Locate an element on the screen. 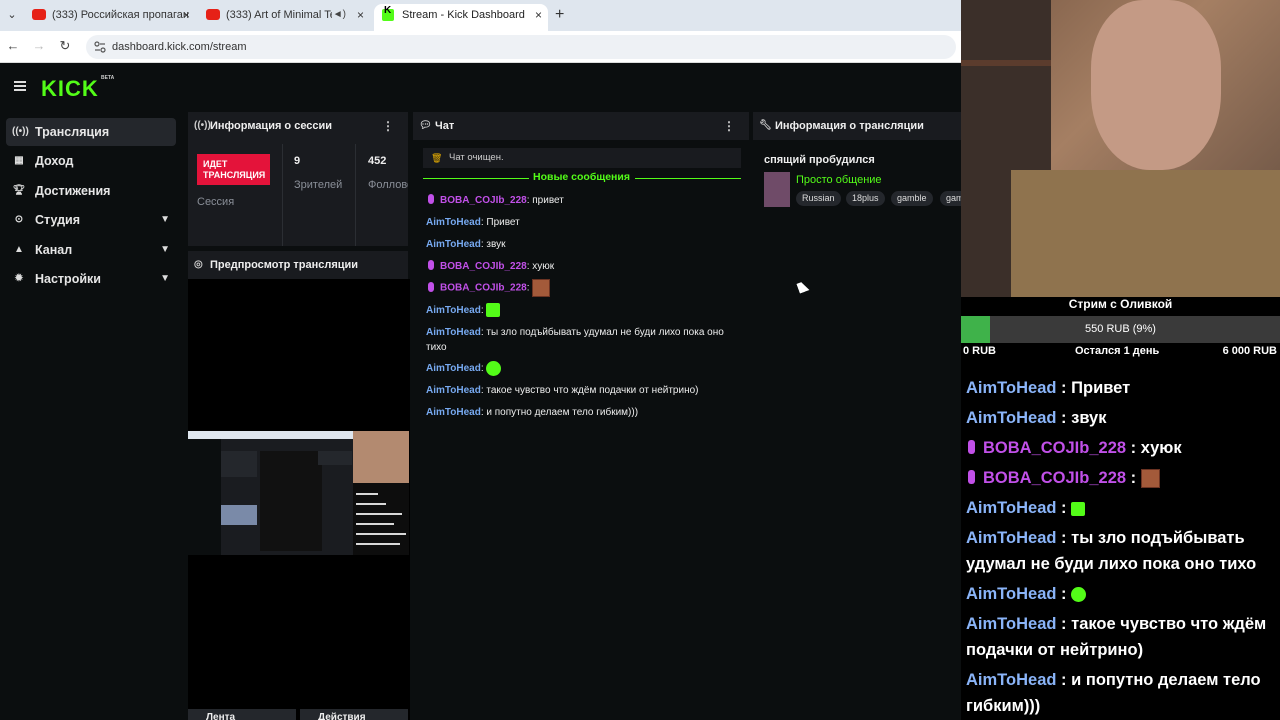 Image resolution: width=1280 pixels, height=720 pixels. overlay-chat-message: AimToHead : is located at coordinates (1122, 594).